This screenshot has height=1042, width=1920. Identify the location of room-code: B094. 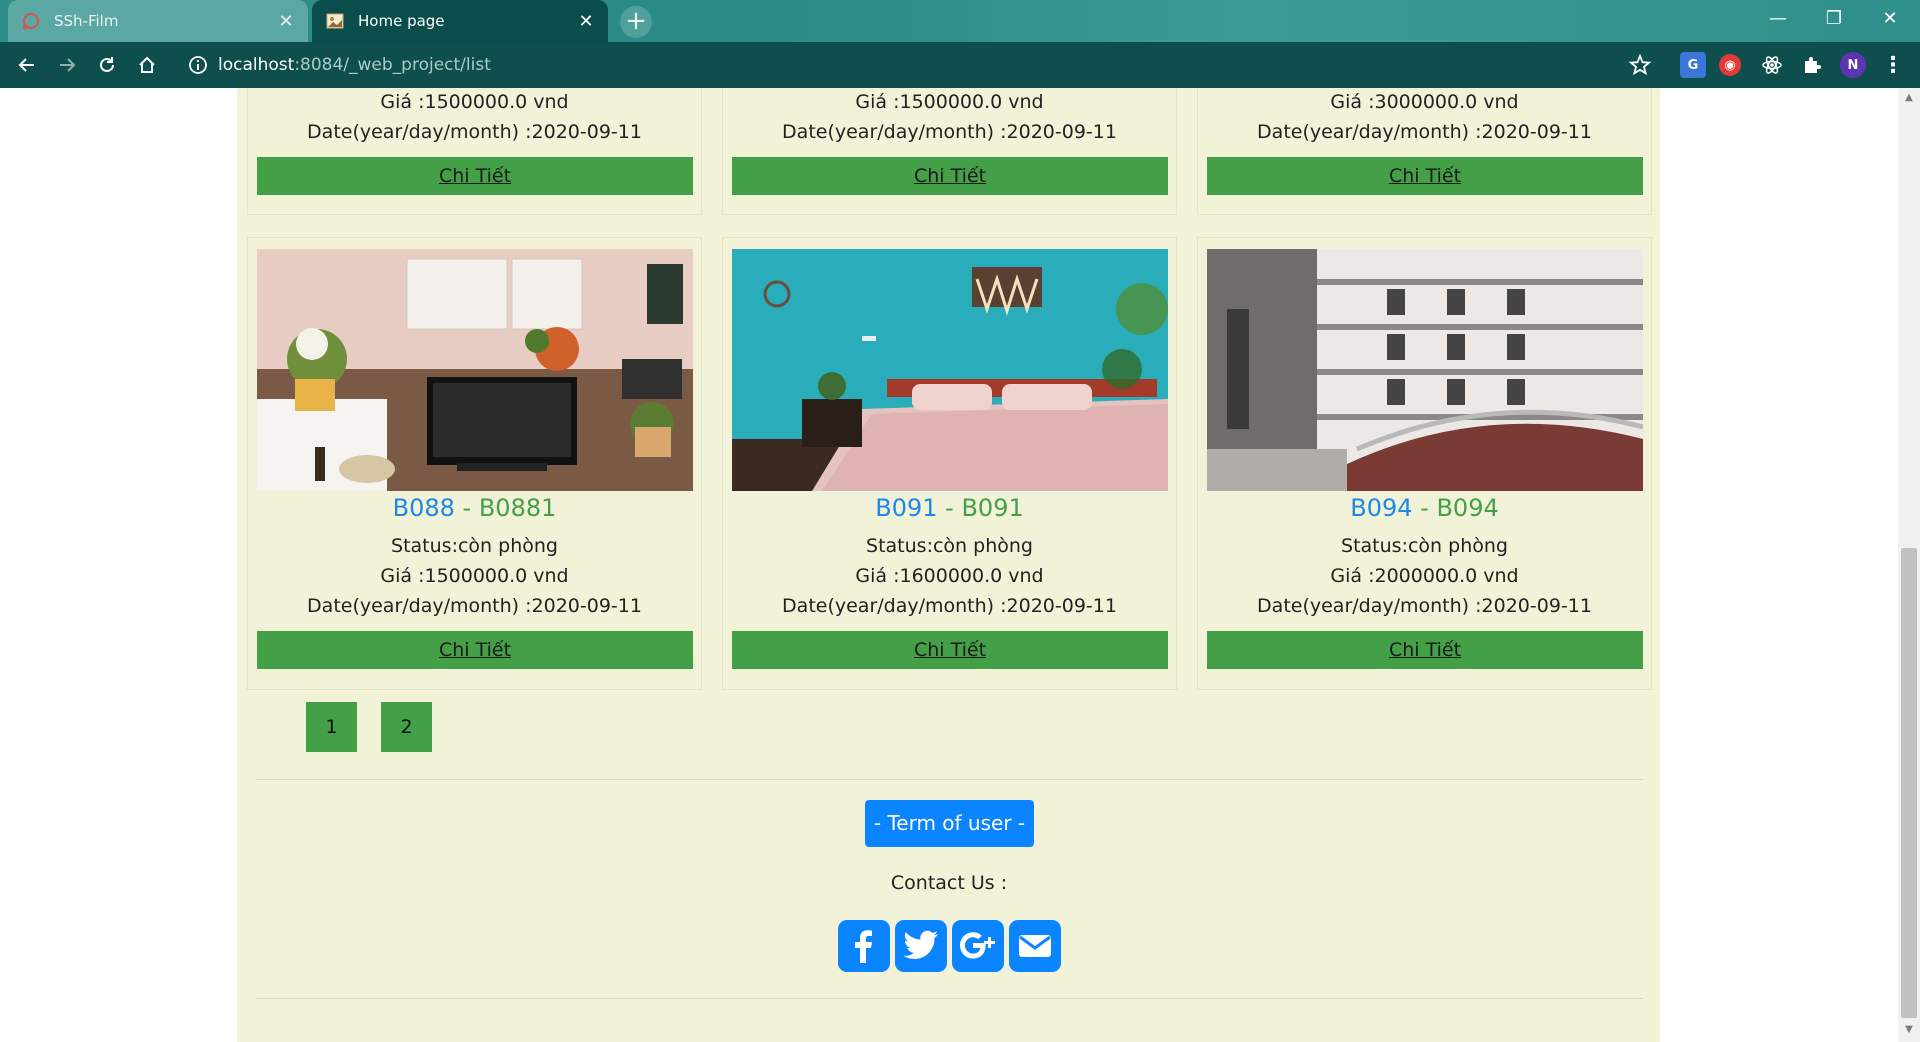
(1381, 508).